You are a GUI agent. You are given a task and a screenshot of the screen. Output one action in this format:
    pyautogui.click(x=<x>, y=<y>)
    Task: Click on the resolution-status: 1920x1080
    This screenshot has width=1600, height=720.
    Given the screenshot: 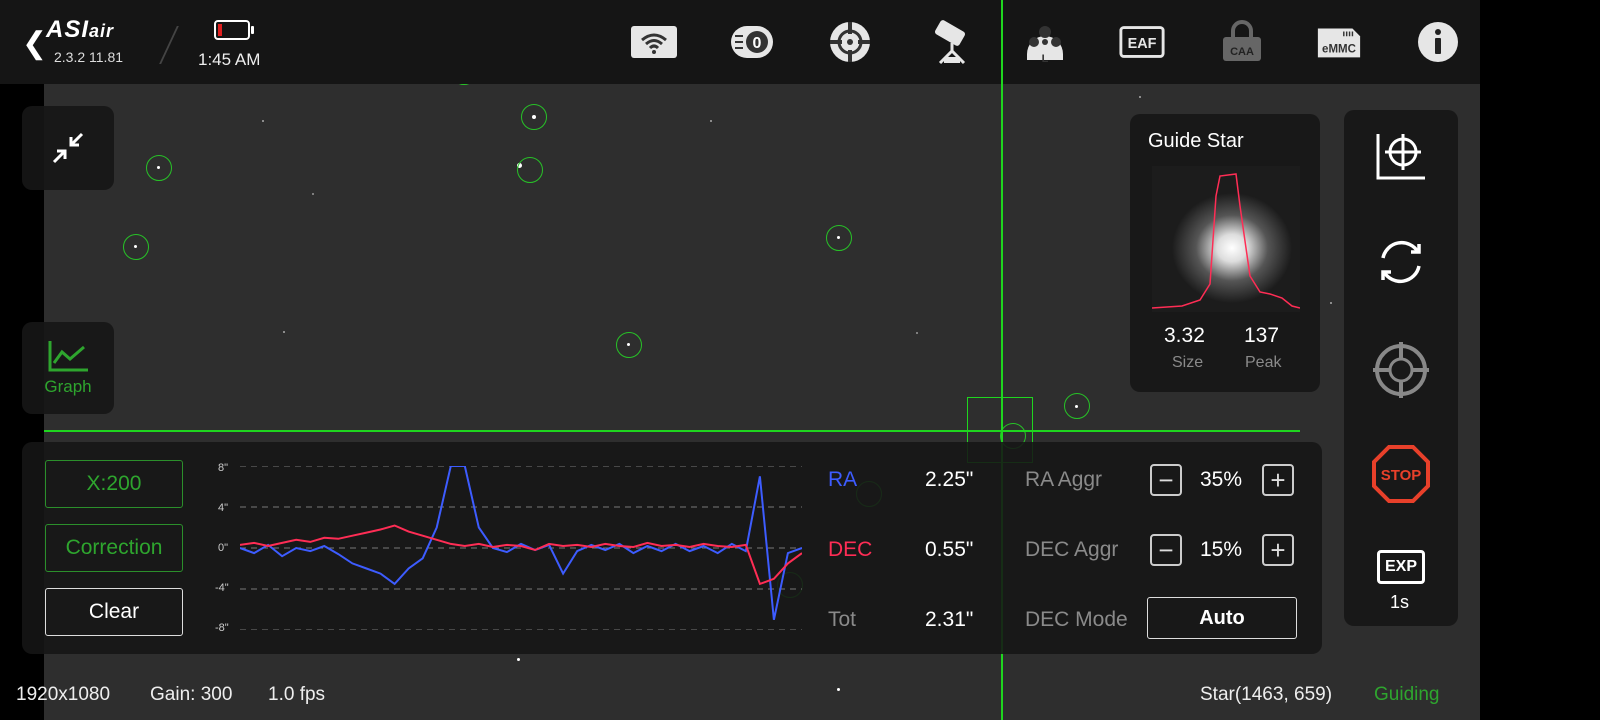 What is the action you would take?
    pyautogui.click(x=63, y=694)
    